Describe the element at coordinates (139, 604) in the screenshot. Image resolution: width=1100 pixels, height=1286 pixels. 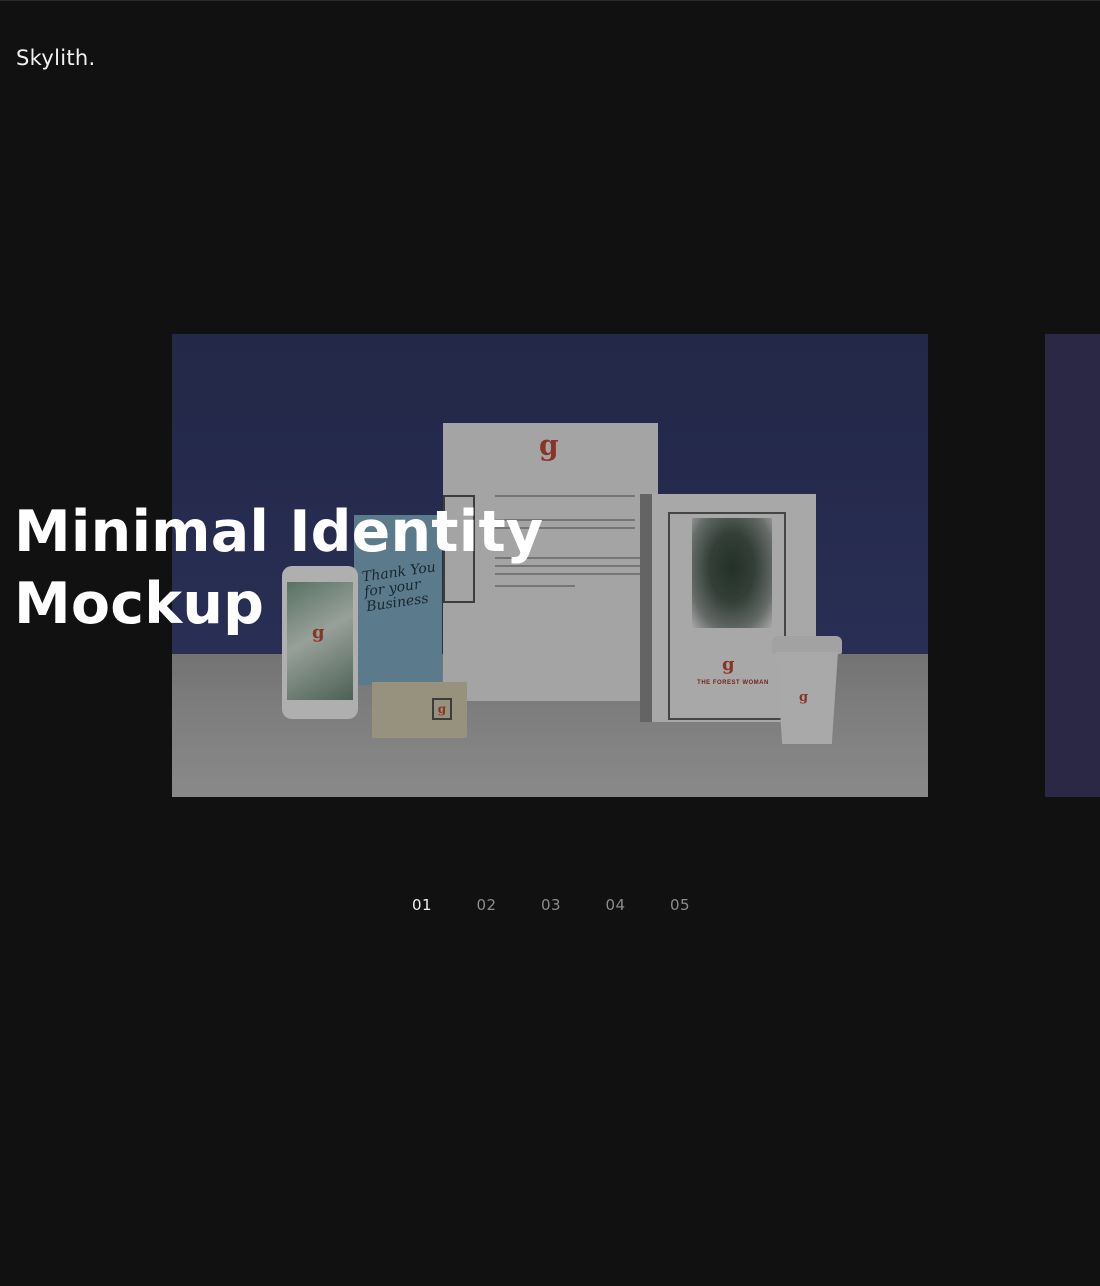
I see `slide-title-line-2: Mockup` at that location.